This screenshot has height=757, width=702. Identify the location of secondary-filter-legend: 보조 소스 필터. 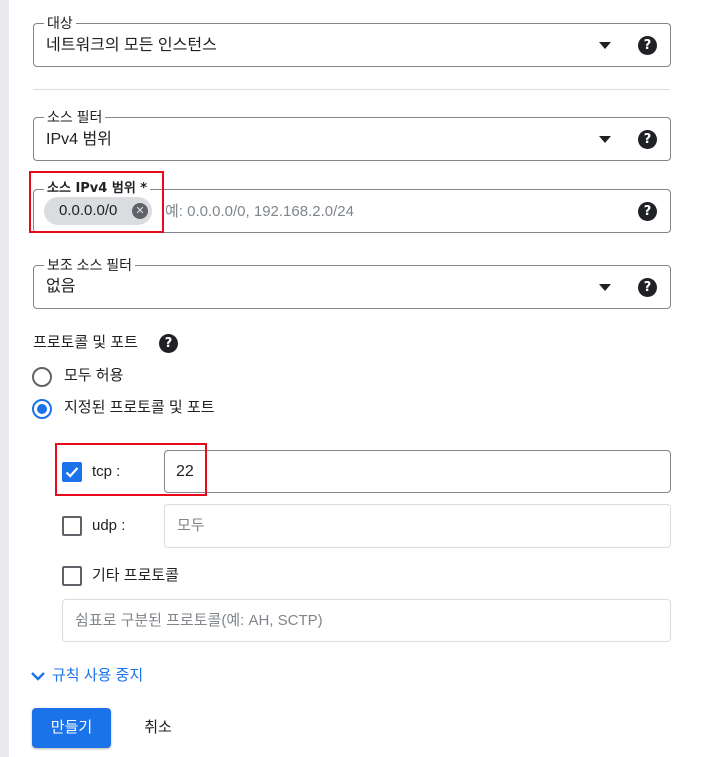
(90, 265).